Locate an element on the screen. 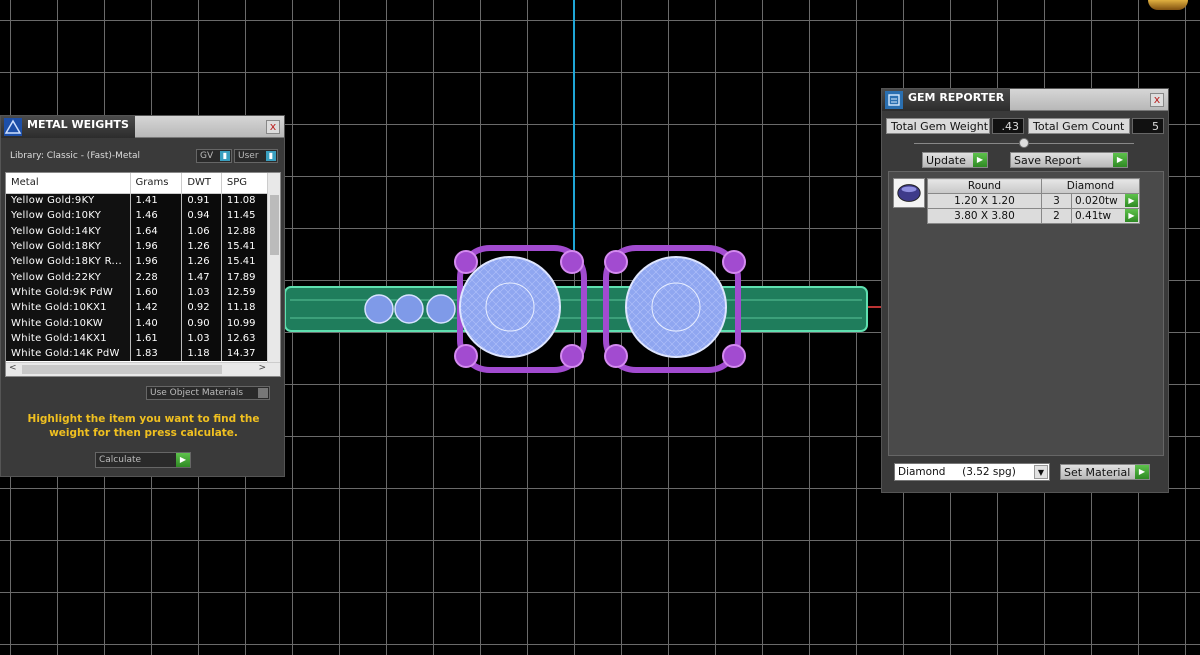  metal-name: Yellow Gold:10KY is located at coordinates (68, 216).